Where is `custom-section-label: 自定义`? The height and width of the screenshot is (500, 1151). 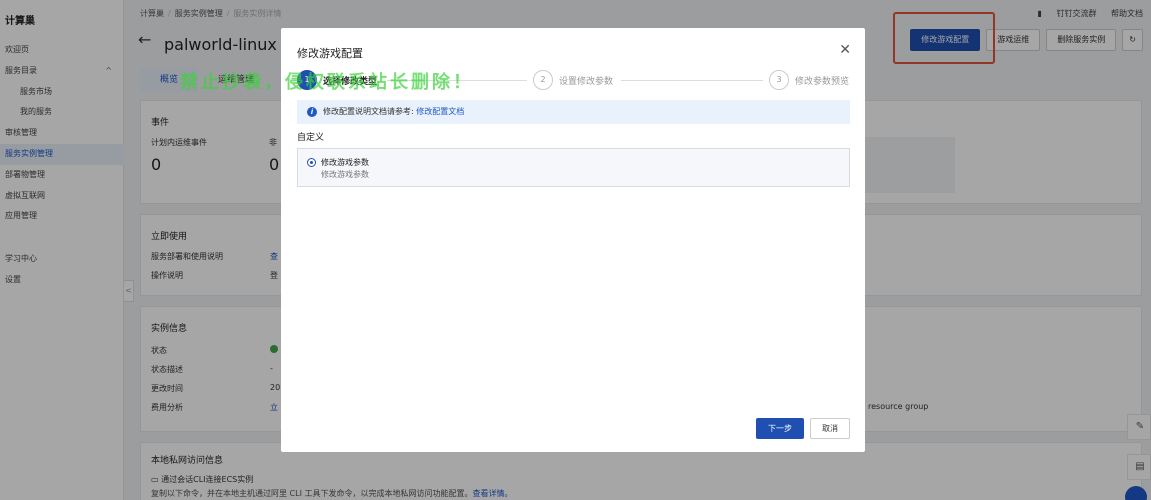
custom-section-label: 自定义 is located at coordinates (311, 138).